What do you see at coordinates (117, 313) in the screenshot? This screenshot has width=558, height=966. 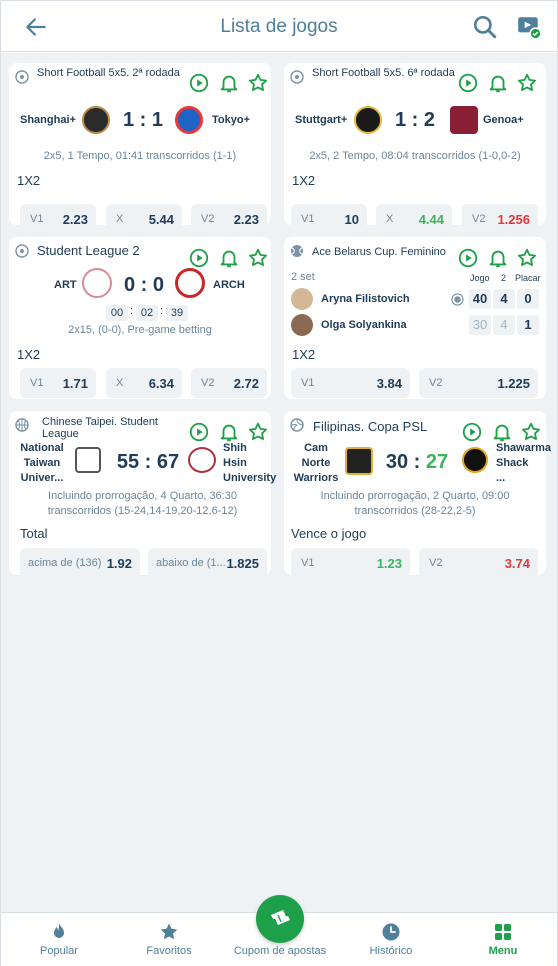 I see `timer-minutes-hours: 00` at bounding box center [117, 313].